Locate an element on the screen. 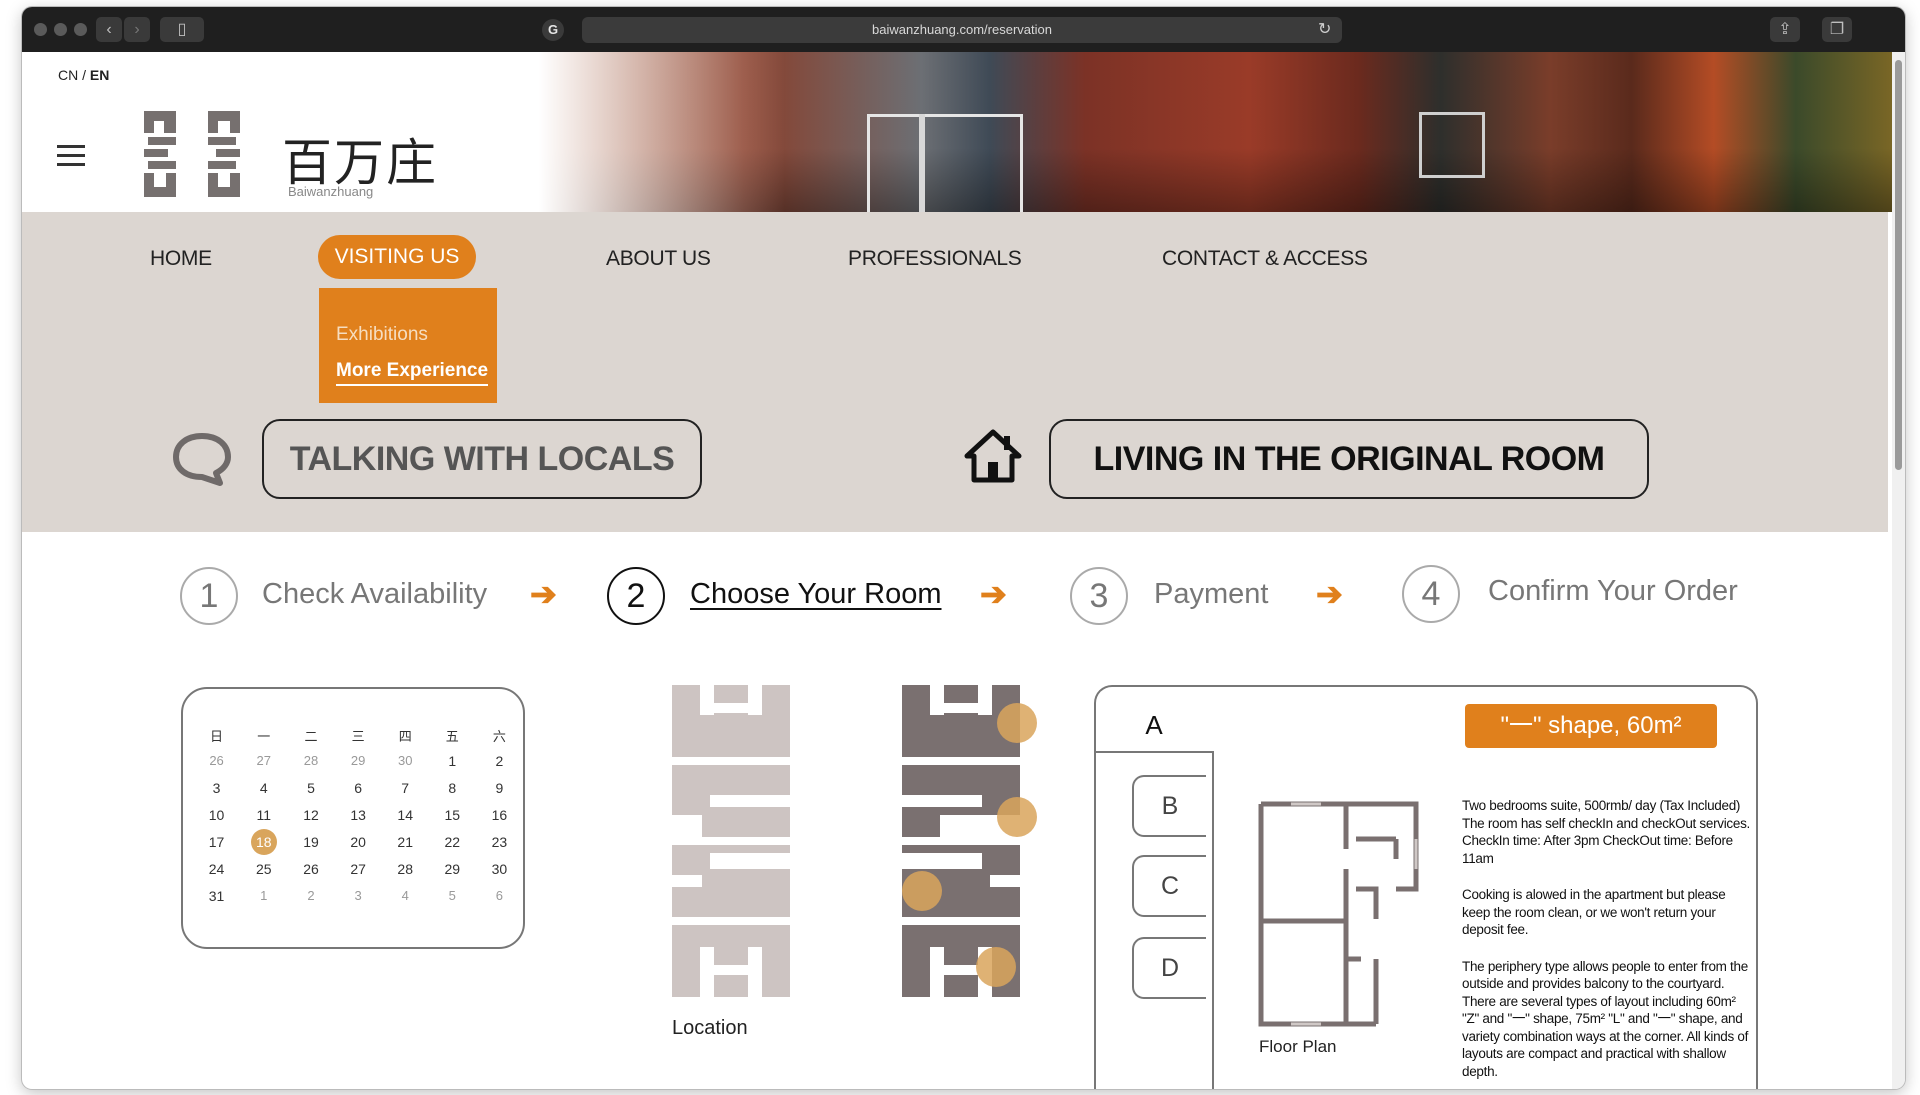  hero-photo is located at coordinates (1222, 135).